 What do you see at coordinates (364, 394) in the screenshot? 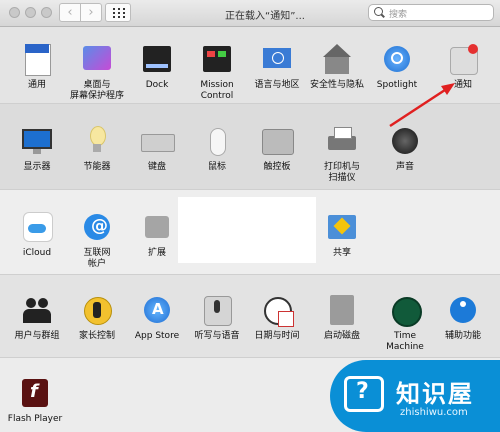
I see `watermark-logo-icon` at bounding box center [364, 394].